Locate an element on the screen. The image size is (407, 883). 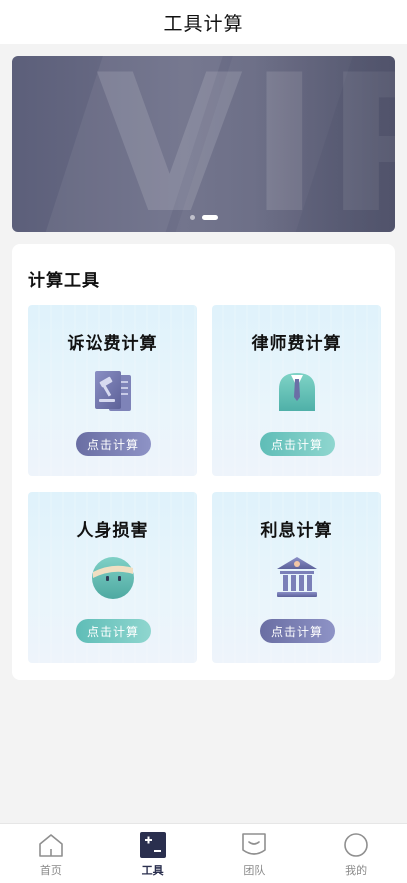
section-title: 计算工具 is located at coordinates (64, 281).